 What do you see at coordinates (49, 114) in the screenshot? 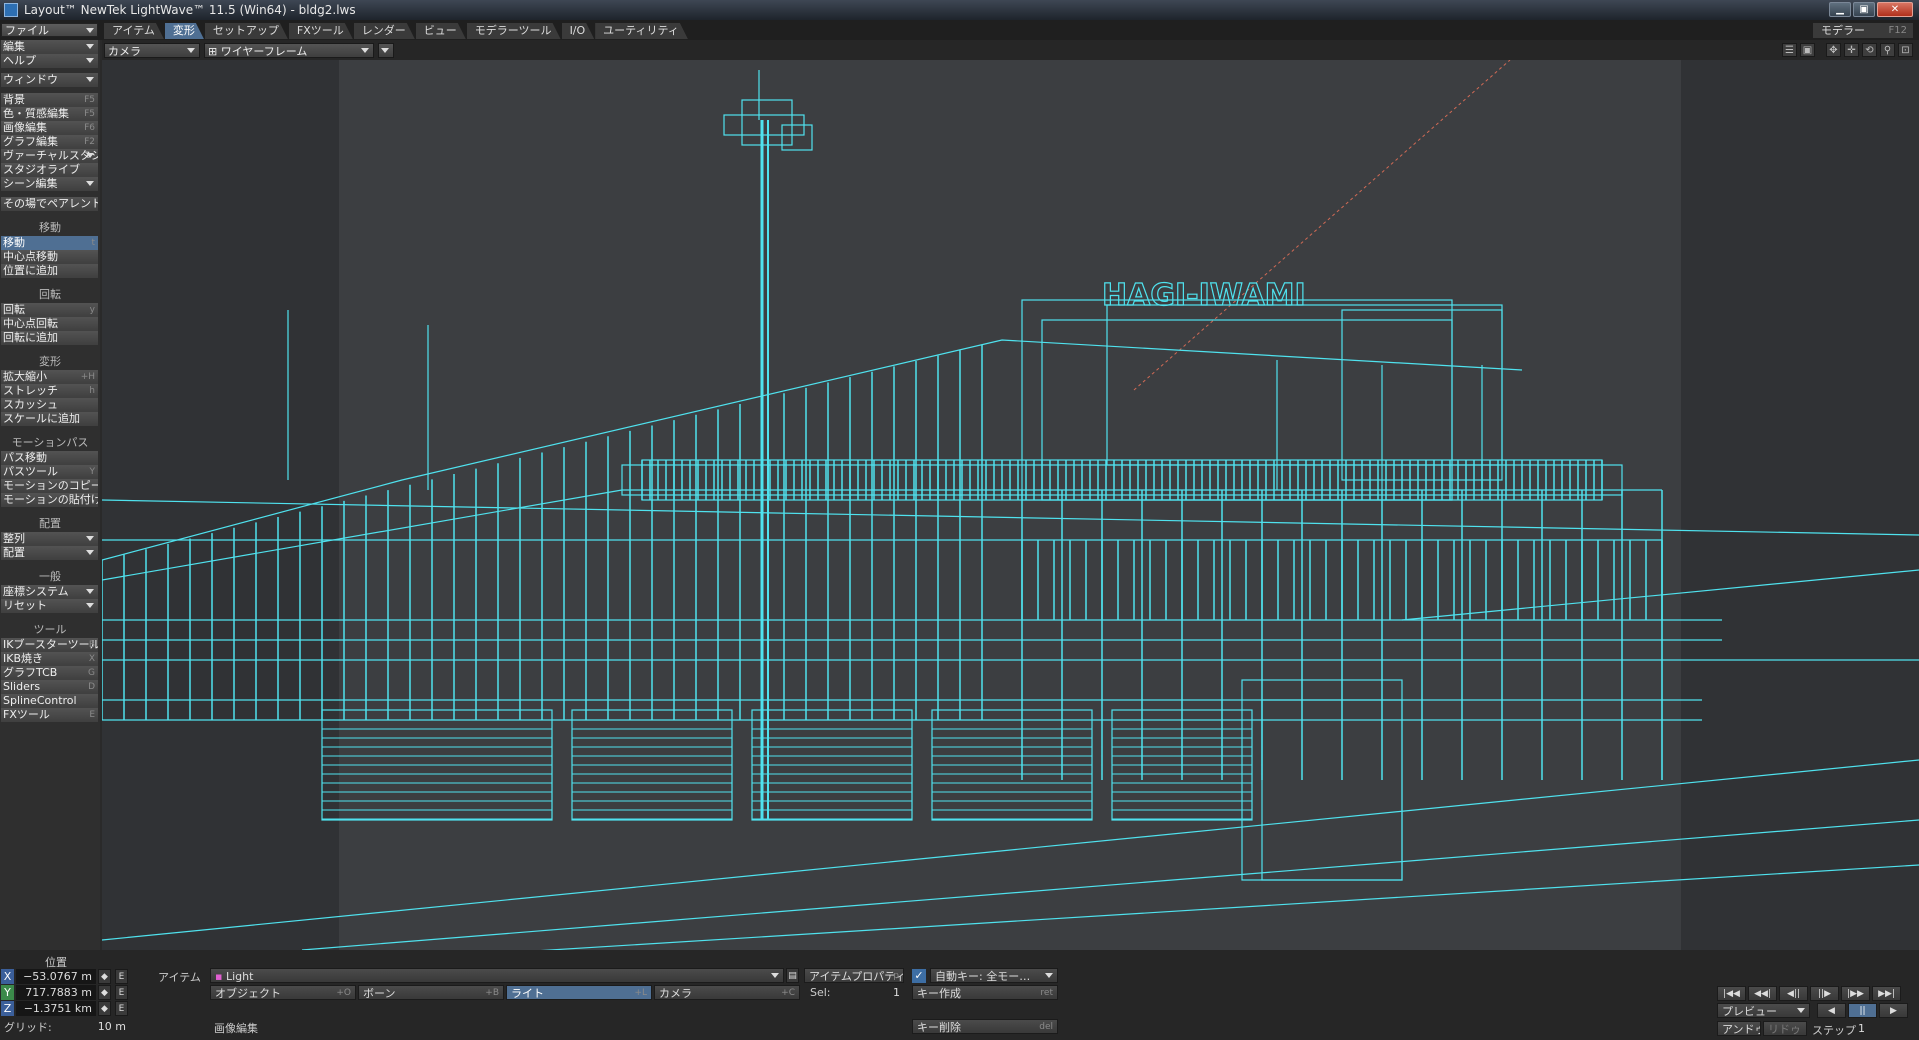
I see `surface-editor-button: 色・質感編集 F5` at bounding box center [49, 114].